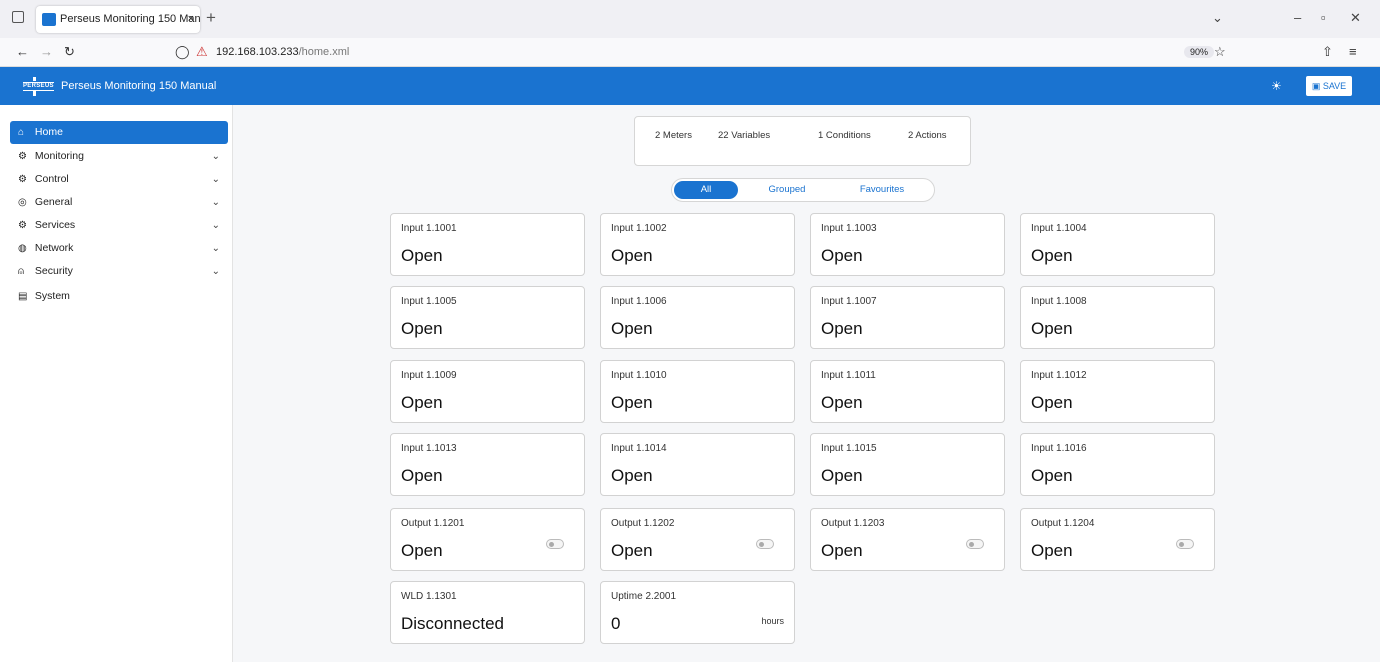  What do you see at coordinates (907, 244) in the screenshot?
I see `variable-card: Input 1.1003 Open` at bounding box center [907, 244].